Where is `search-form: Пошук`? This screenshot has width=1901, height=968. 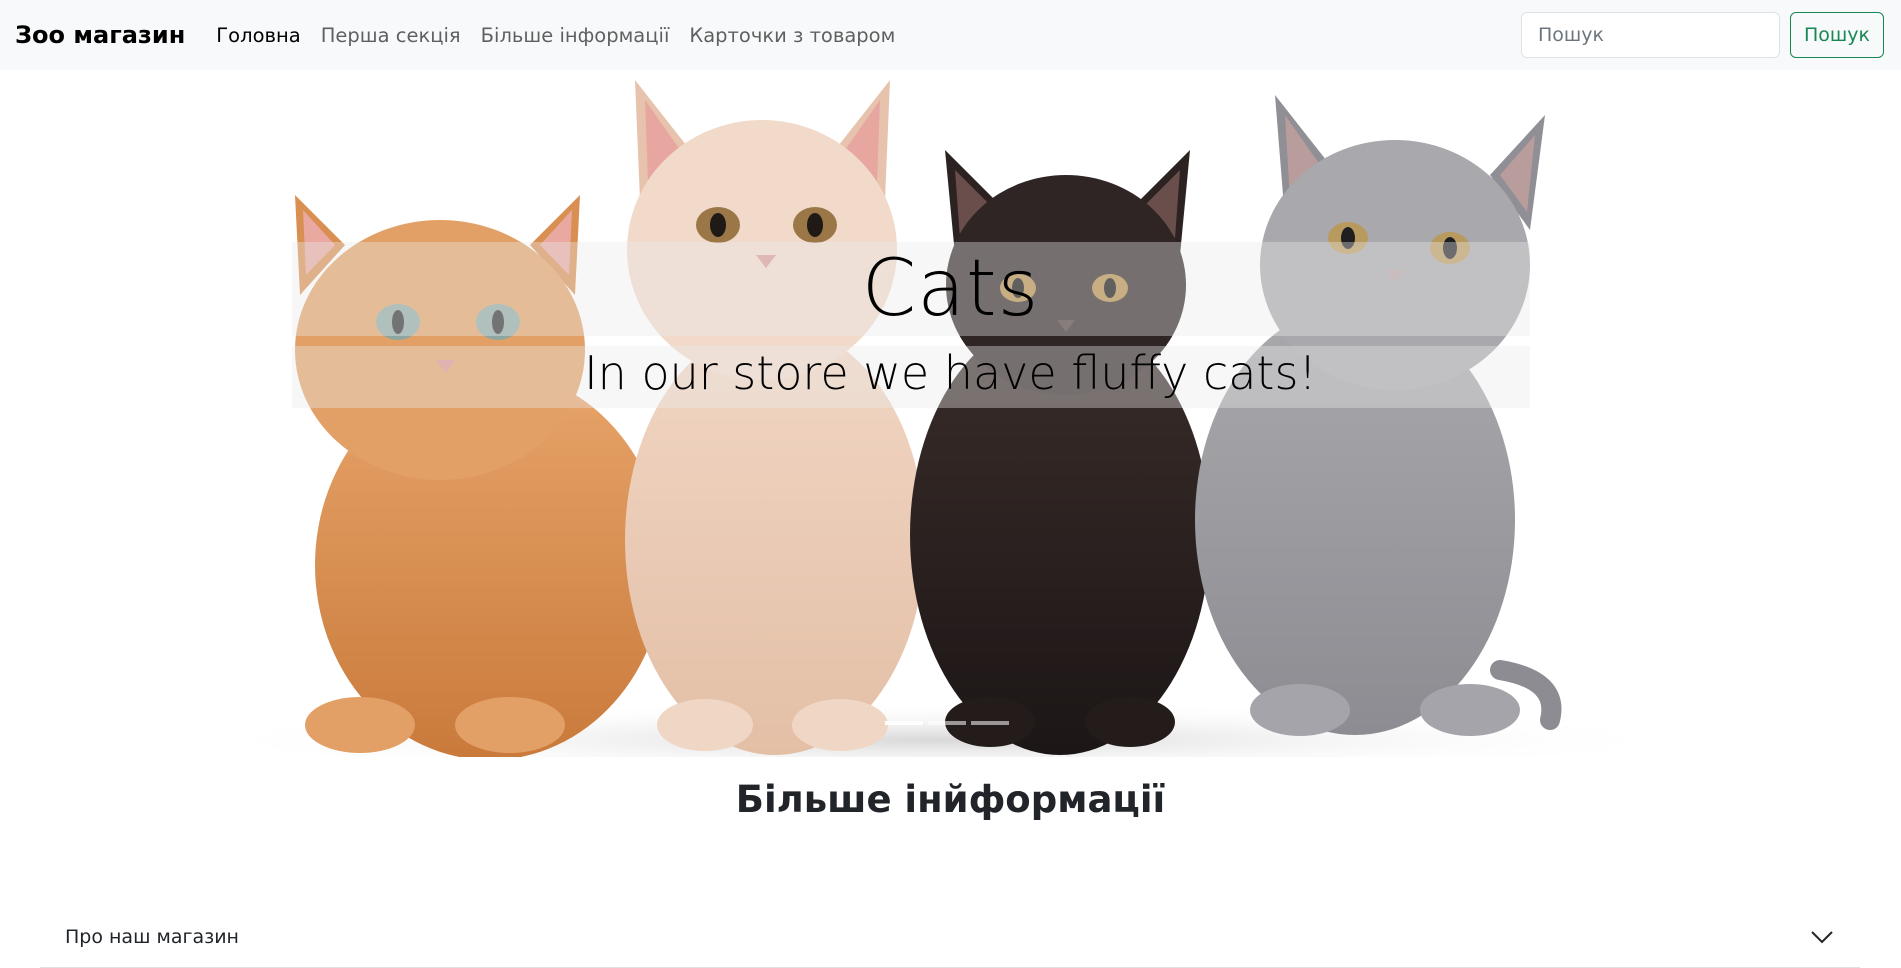
search-form: Пошук is located at coordinates (1702, 35).